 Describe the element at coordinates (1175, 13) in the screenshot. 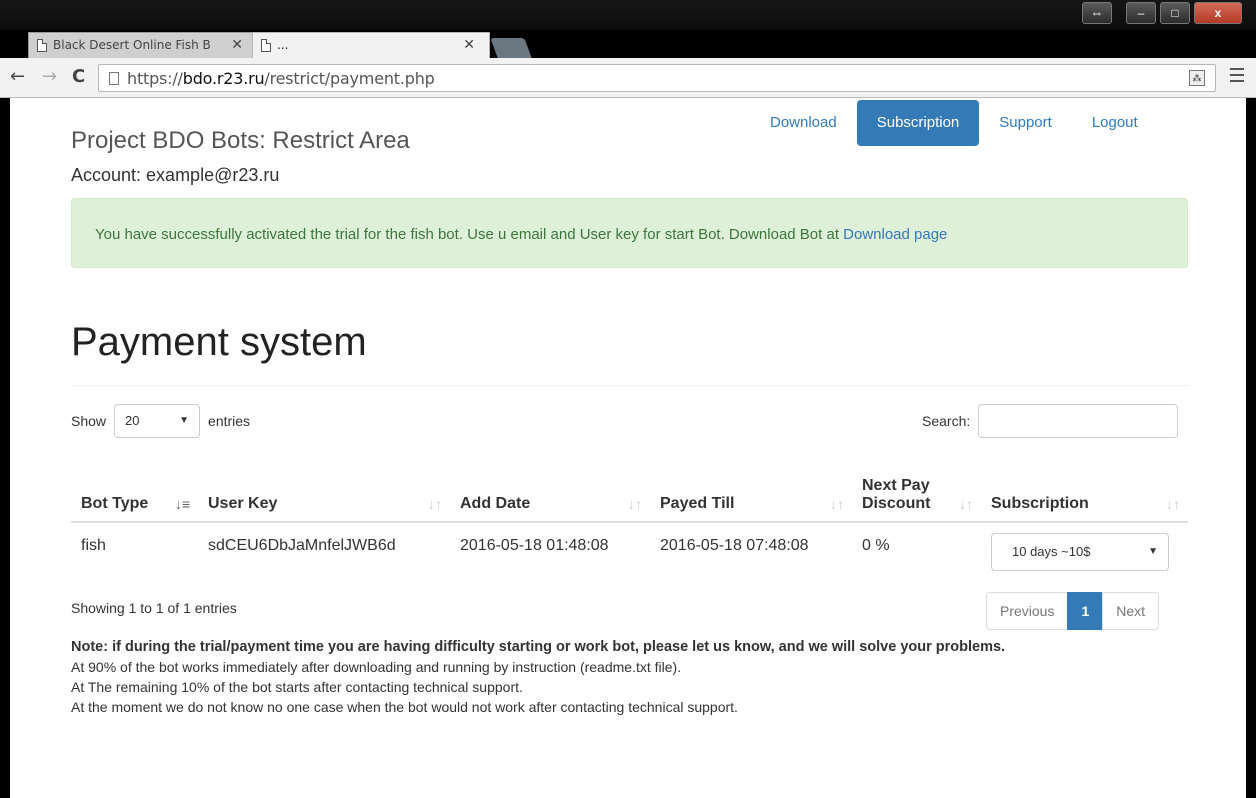

I see `maximize-button: □` at that location.